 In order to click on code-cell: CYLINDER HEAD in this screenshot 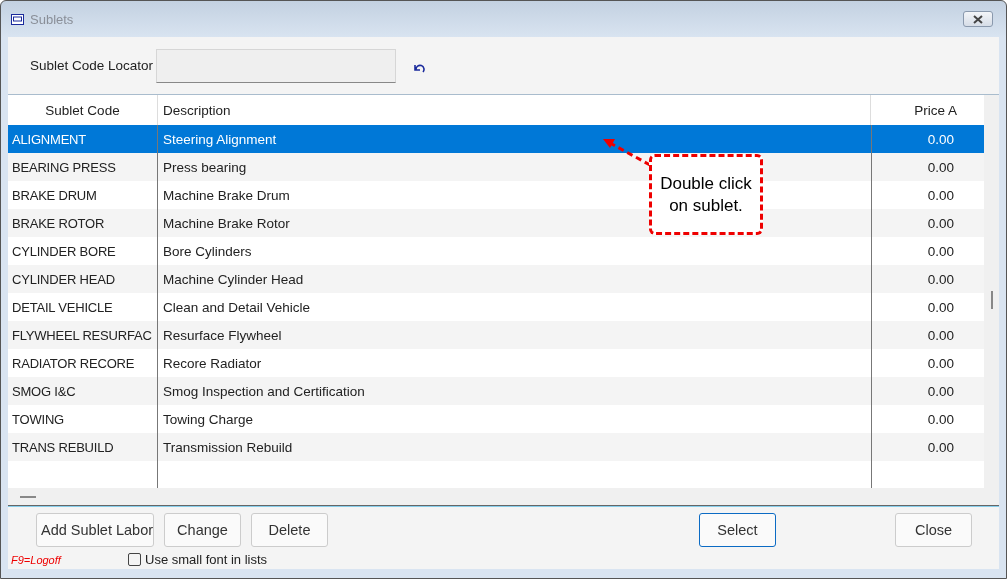, I will do `click(63, 279)`.